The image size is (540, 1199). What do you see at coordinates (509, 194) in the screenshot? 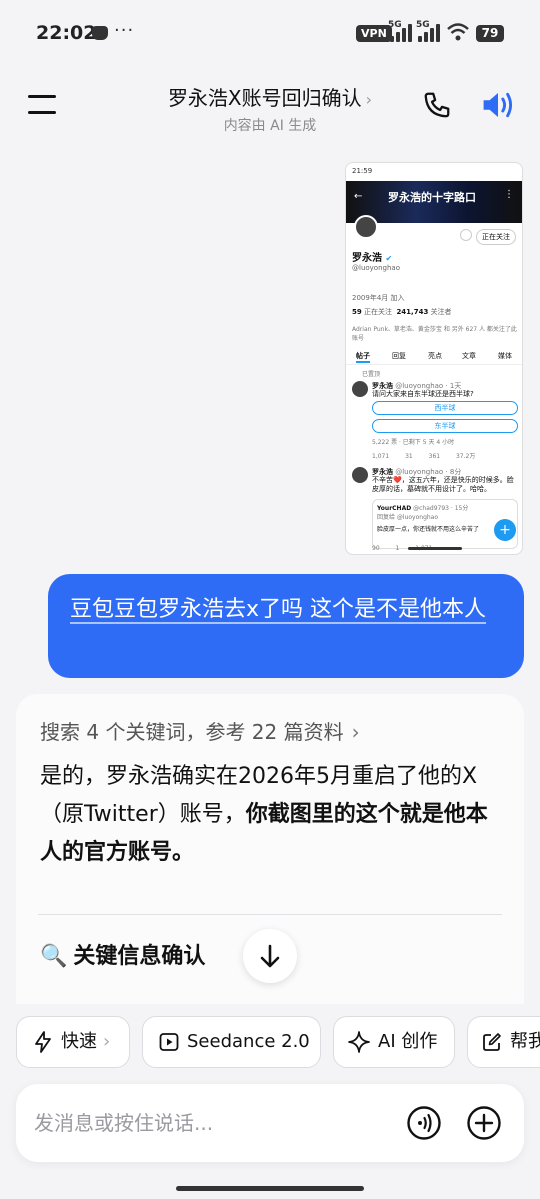
I see `more-icon: ⋮` at bounding box center [509, 194].